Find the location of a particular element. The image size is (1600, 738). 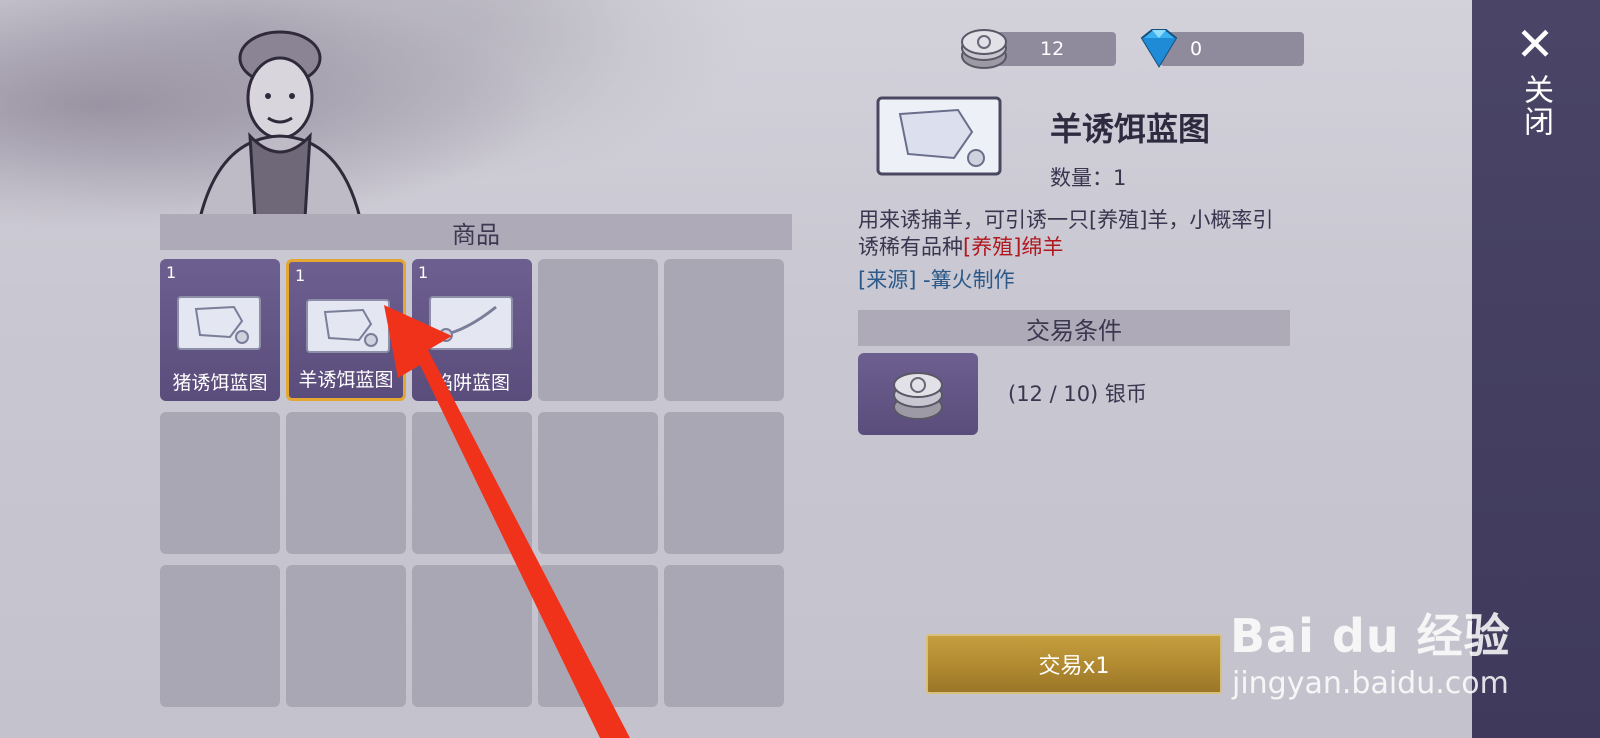

shop-slot-trap-blueprint: 1 陷阱蓝图 is located at coordinates (472, 330).